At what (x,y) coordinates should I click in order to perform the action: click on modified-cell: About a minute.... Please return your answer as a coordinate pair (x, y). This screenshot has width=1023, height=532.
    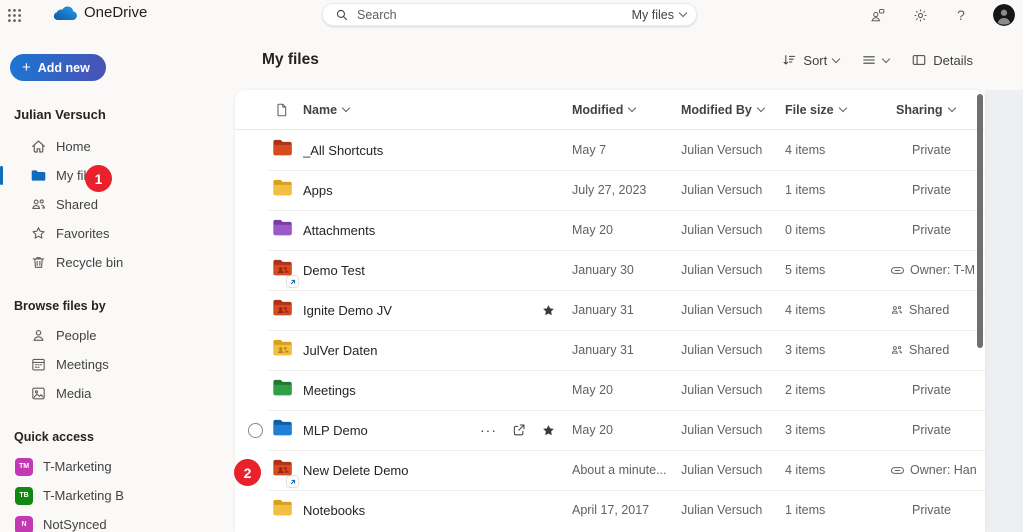
    Looking at the image, I should click on (619, 470).